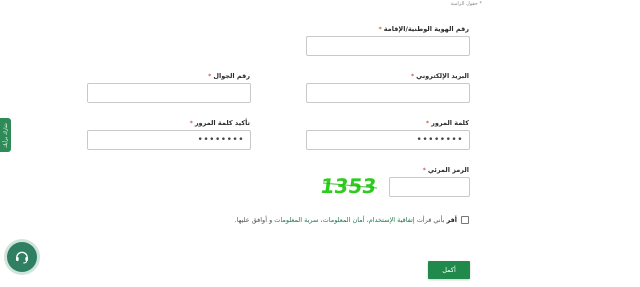  What do you see at coordinates (169, 140) in the screenshot?
I see `confirm-password-input: ••••••••` at bounding box center [169, 140].